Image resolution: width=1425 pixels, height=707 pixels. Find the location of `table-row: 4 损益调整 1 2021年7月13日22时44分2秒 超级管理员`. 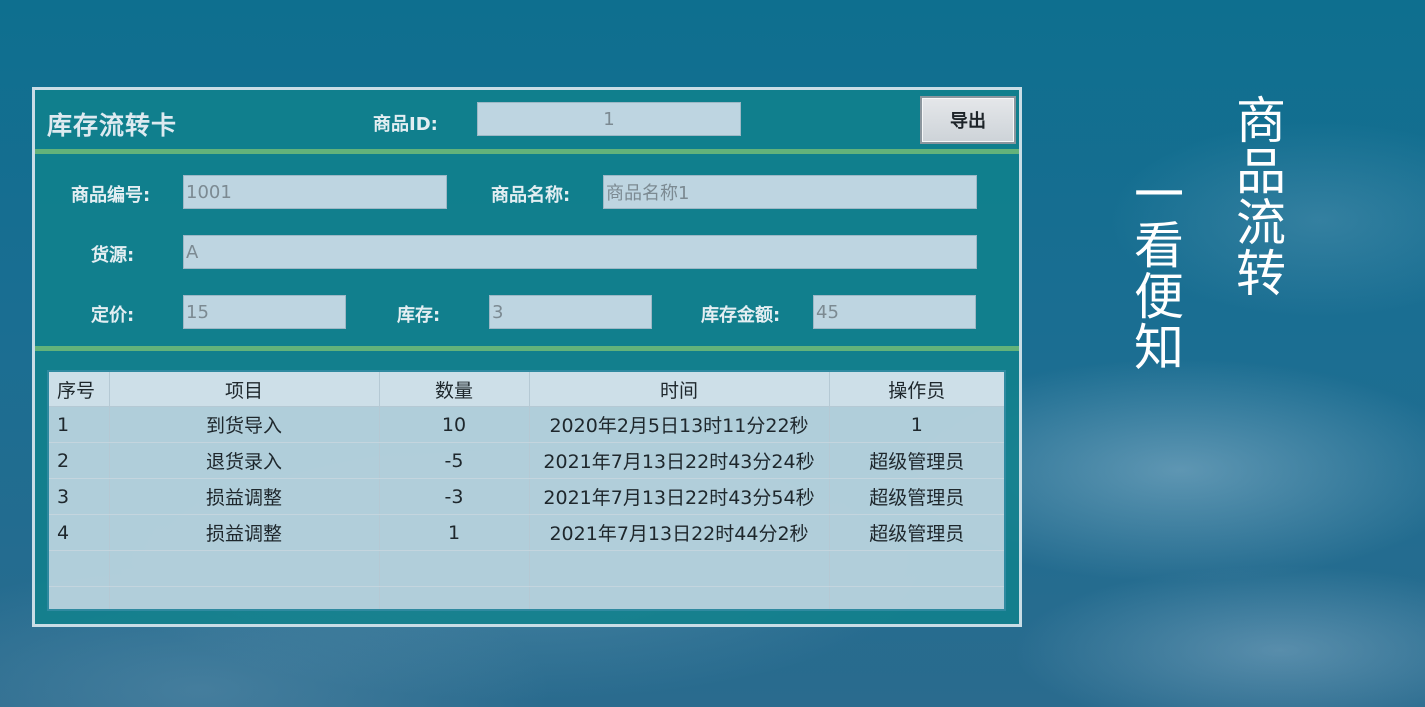

table-row: 4 损益调整 1 2021年7月13日22时44分2秒 超级管理员 is located at coordinates (526, 532).